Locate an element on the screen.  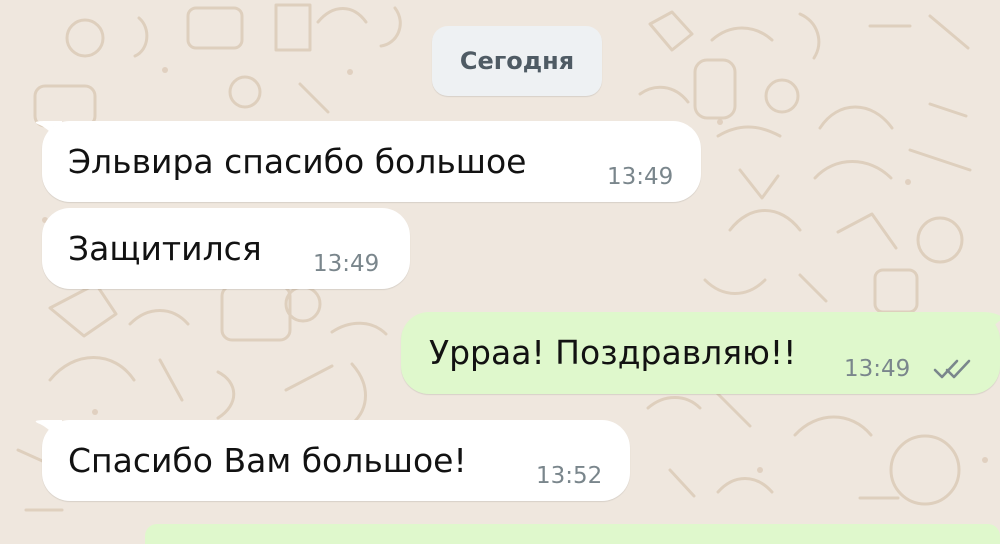
outgoing-message: Урраа! Поздравляю!! 13:49 is located at coordinates (700, 353).